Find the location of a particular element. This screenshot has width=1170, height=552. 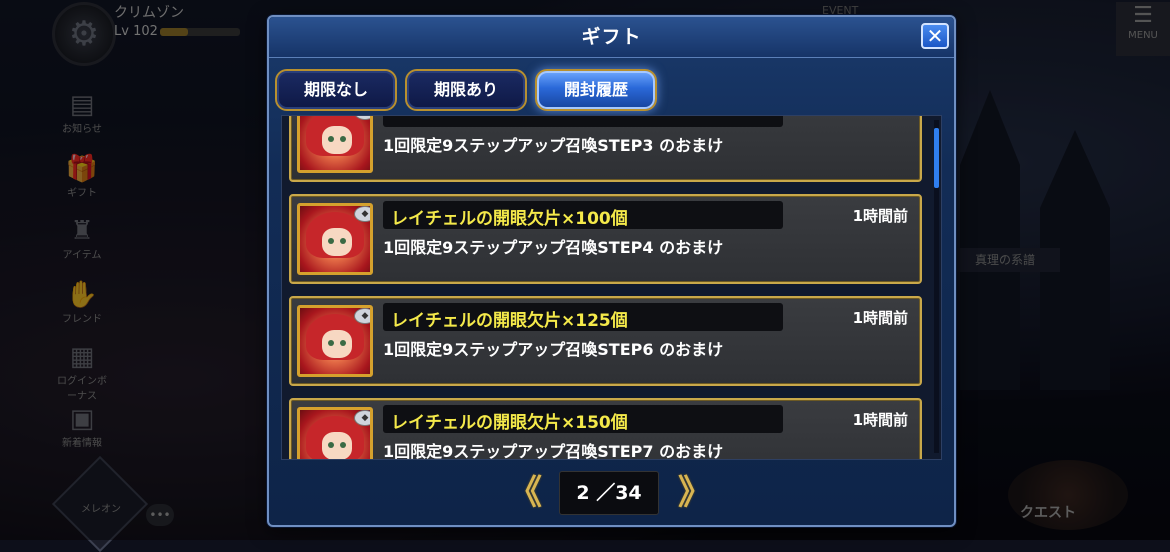

close-icon: ✕ is located at coordinates (935, 36).